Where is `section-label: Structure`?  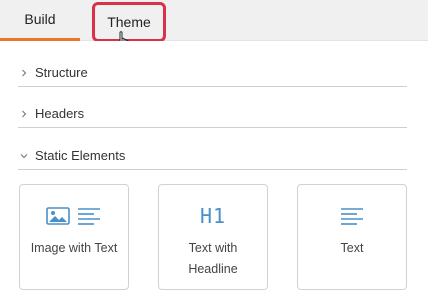
section-label: Structure is located at coordinates (61, 72).